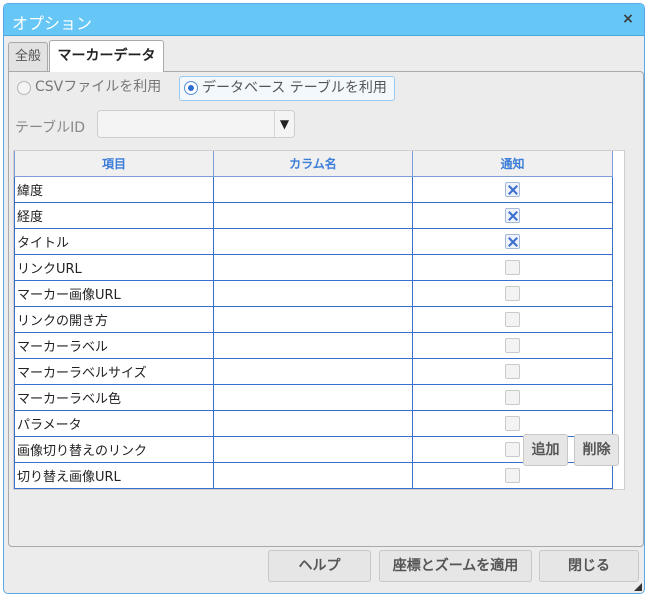 This screenshot has width=648, height=597. Describe the element at coordinates (196, 124) in the screenshot. I see `table-id-select: ▼` at that location.